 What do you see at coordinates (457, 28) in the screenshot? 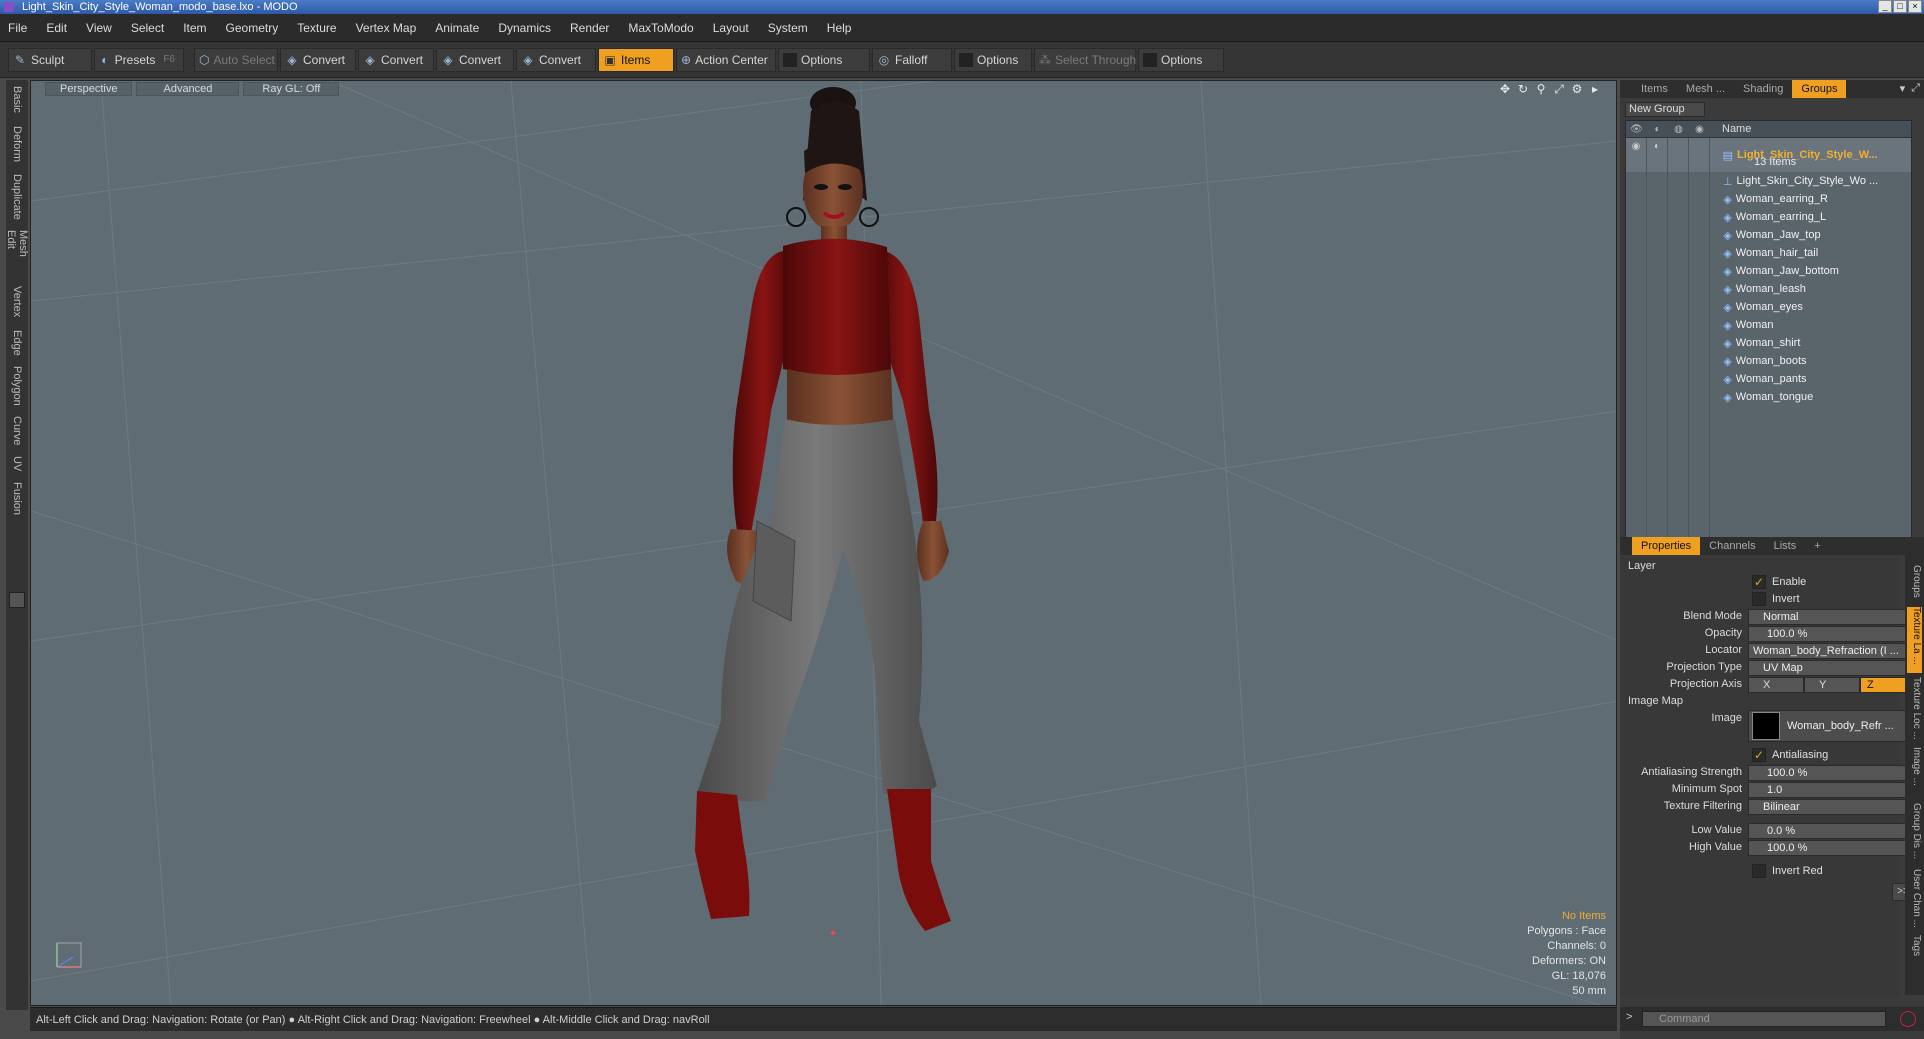
I see `menu-animate: Animate` at bounding box center [457, 28].